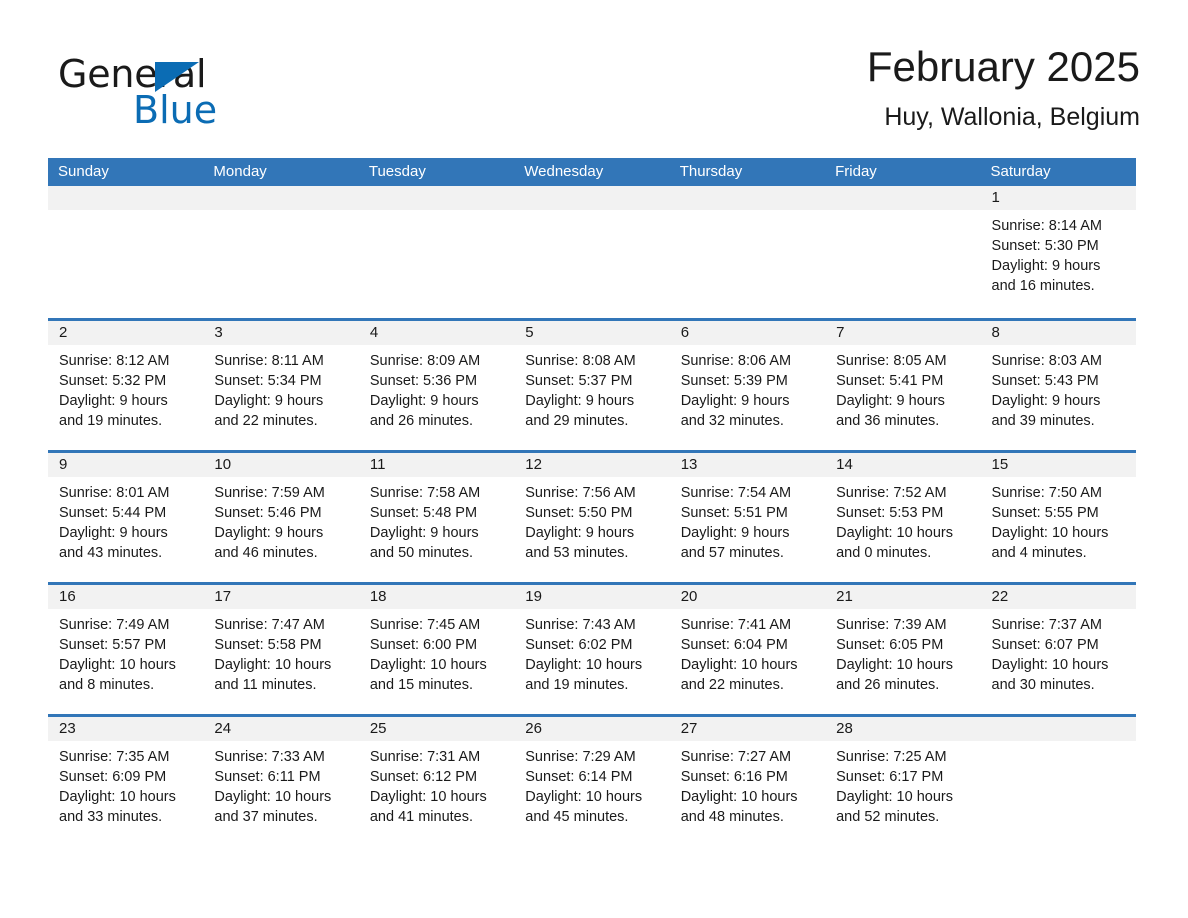  I want to click on sunset-text: Sunset: 5:53 PM, so click(890, 513).